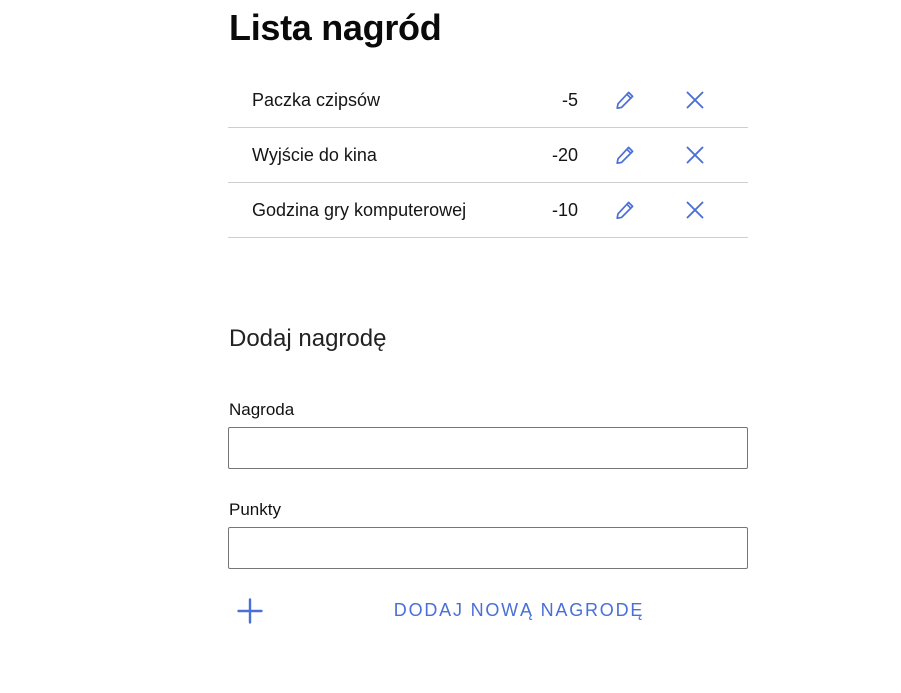 The height and width of the screenshot is (693, 901). I want to click on points-input, so click(488, 548).